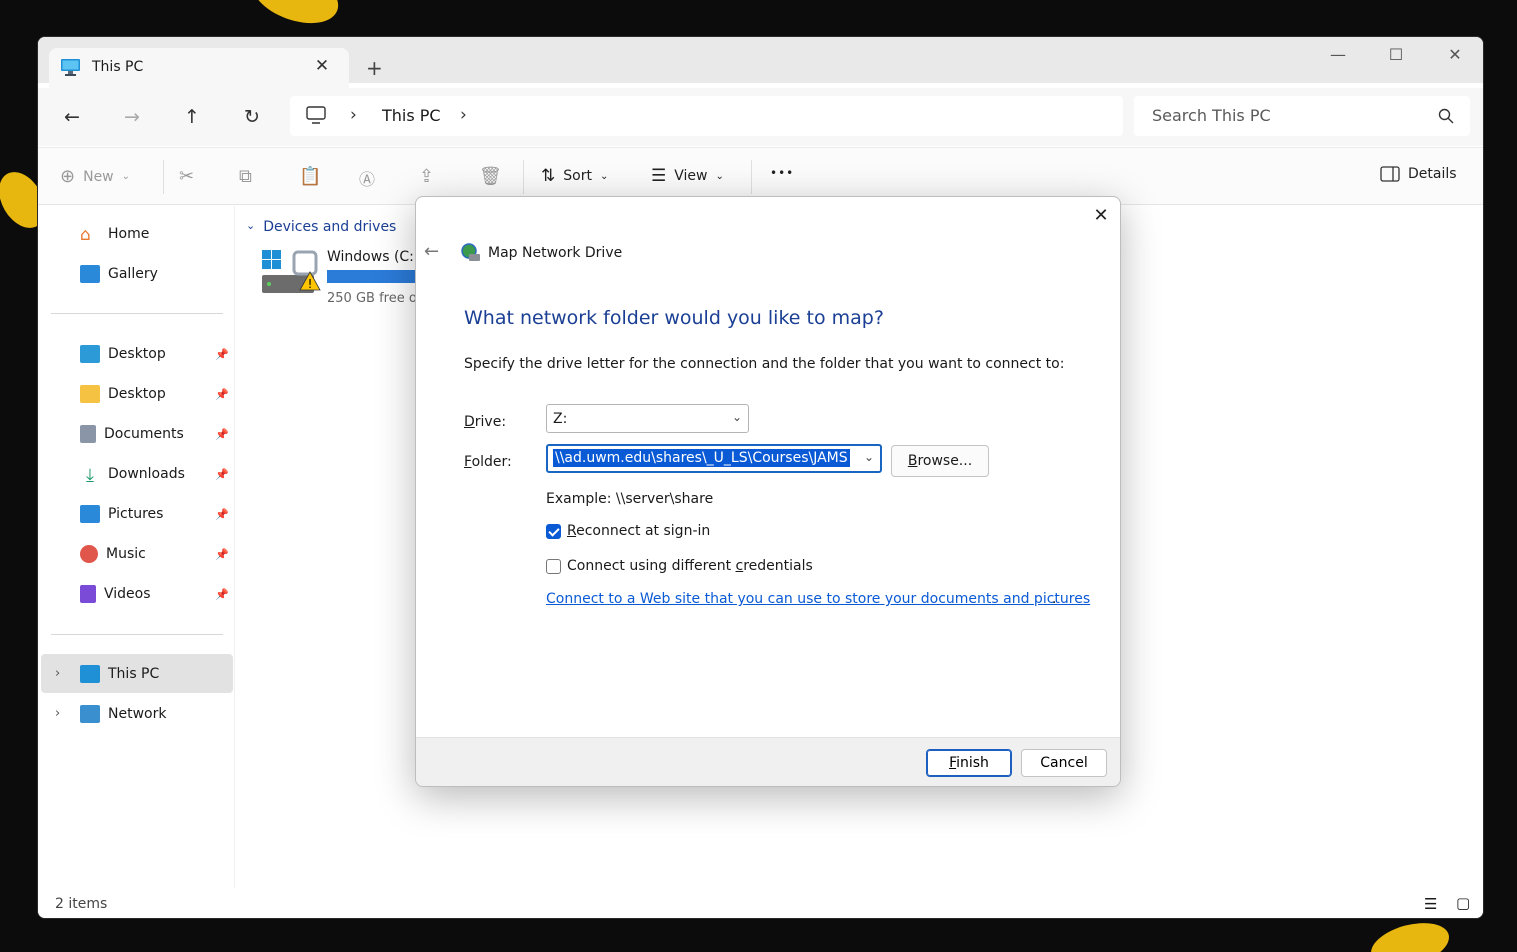 This screenshot has height=952, width=1517. Describe the element at coordinates (630, 499) in the screenshot. I see `example-path: Example: \\server\share` at that location.